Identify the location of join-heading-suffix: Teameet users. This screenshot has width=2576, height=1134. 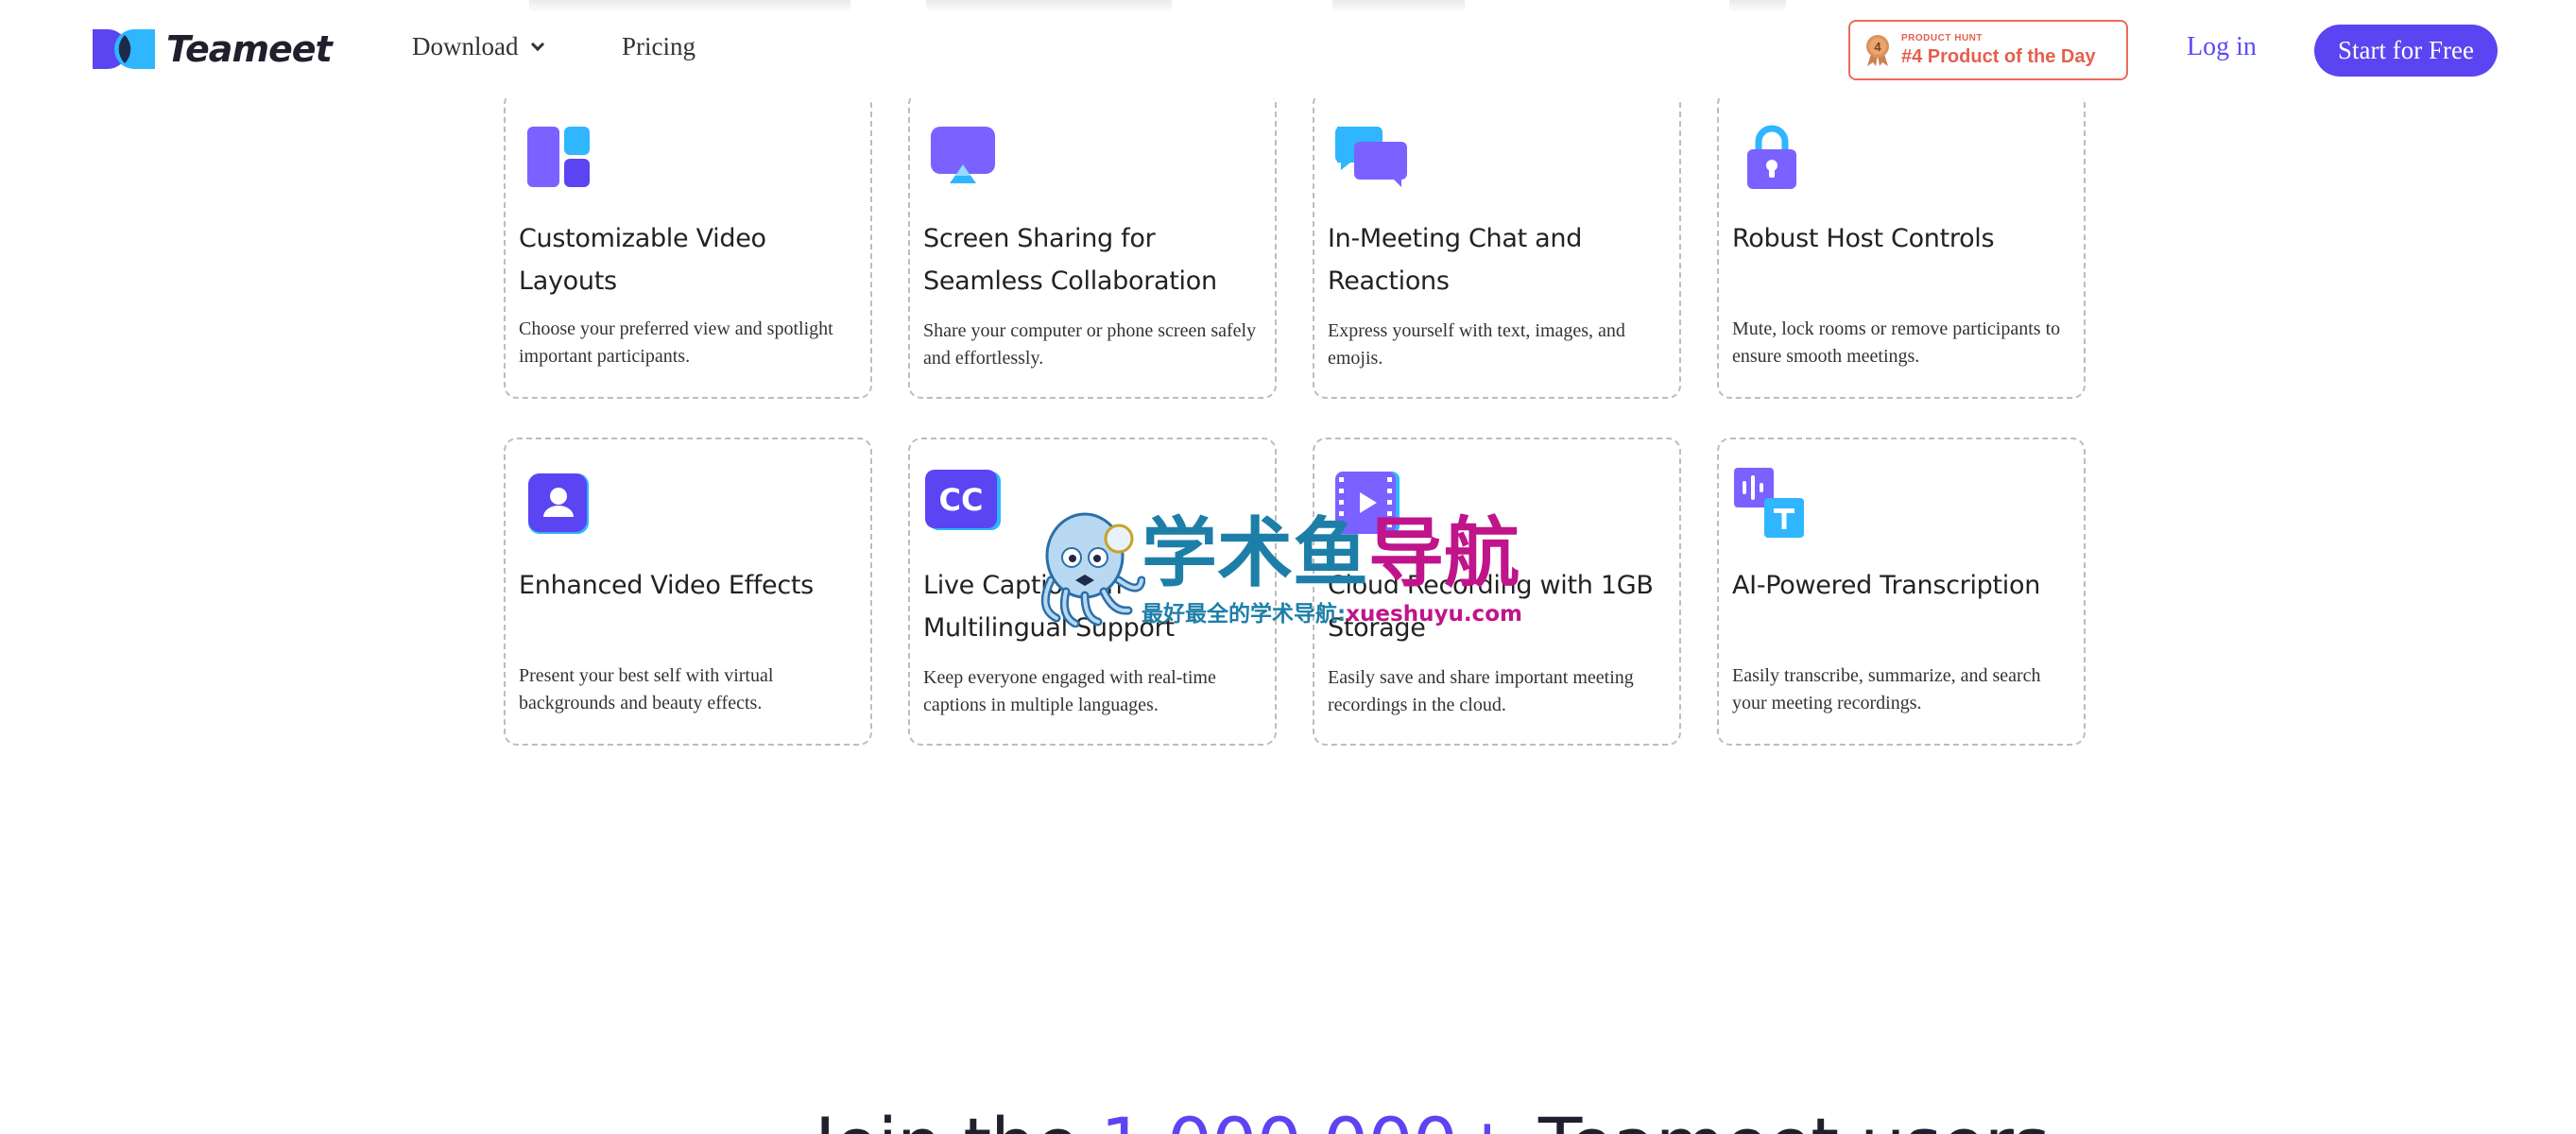
(1784, 1118).